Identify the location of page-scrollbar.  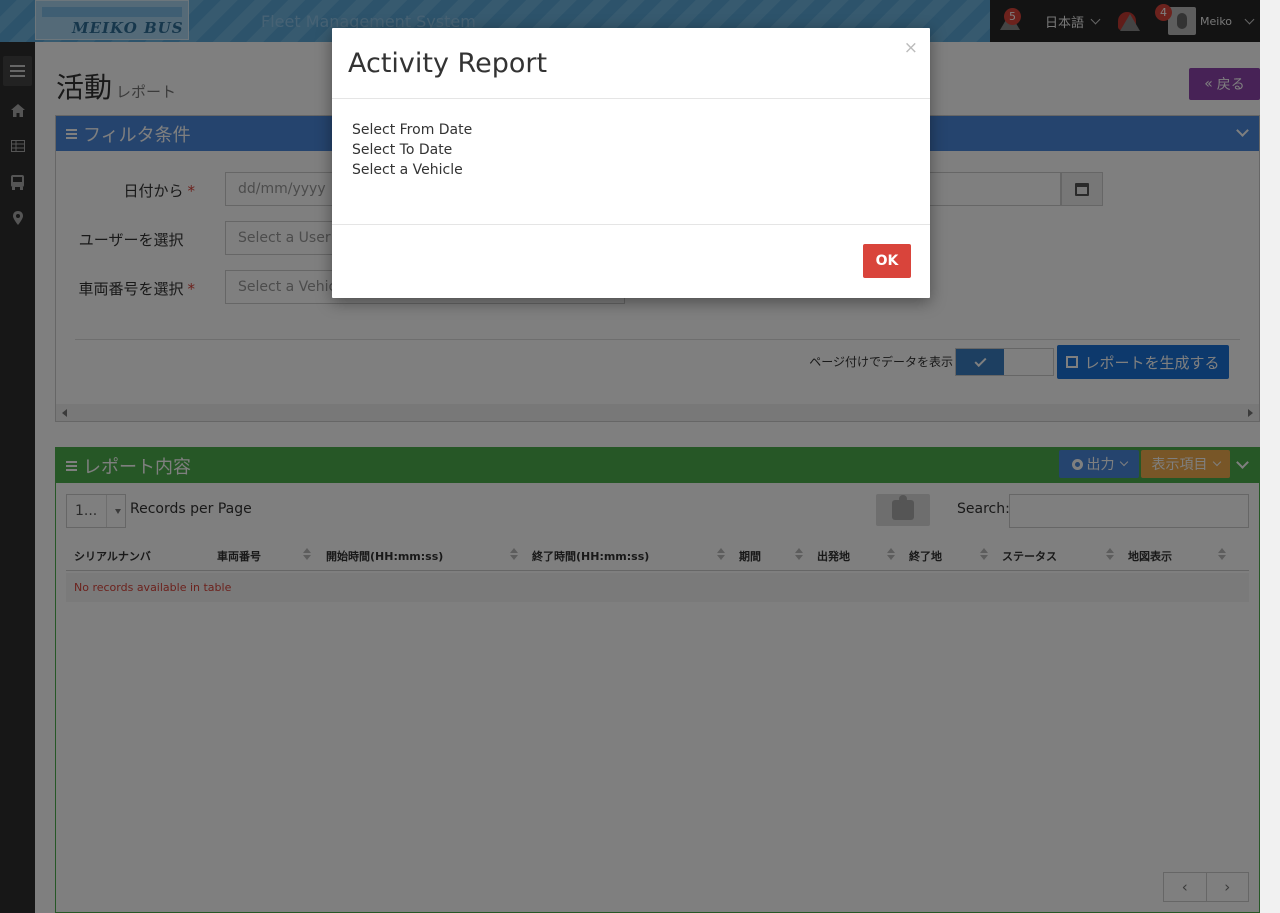
(1270, 456).